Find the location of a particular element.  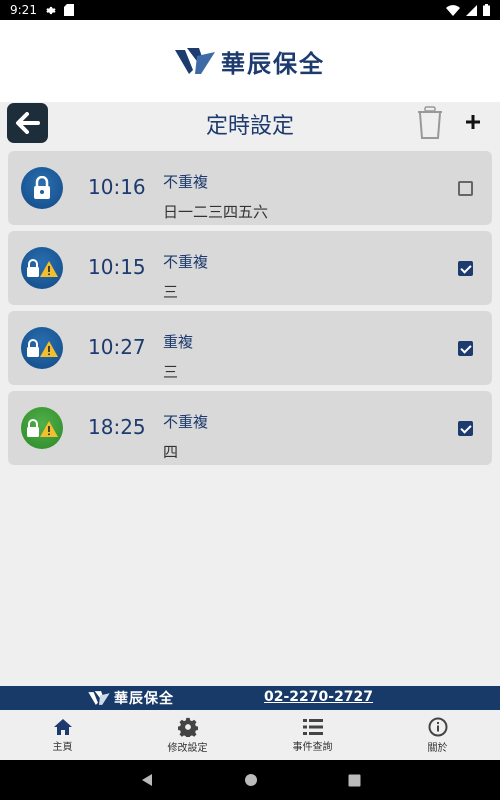

phone-link: 02-2270-2727 is located at coordinates (318, 697).